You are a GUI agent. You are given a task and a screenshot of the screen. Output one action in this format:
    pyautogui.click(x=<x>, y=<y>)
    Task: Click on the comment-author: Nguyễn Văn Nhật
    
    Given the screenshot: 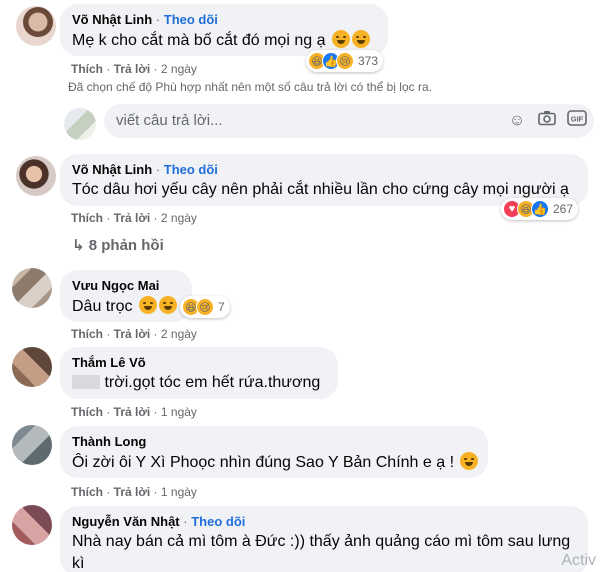 What is the action you would take?
    pyautogui.click(x=126, y=521)
    